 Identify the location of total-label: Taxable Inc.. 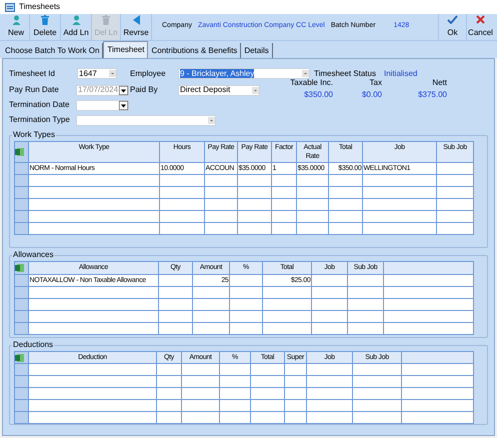
(311, 83).